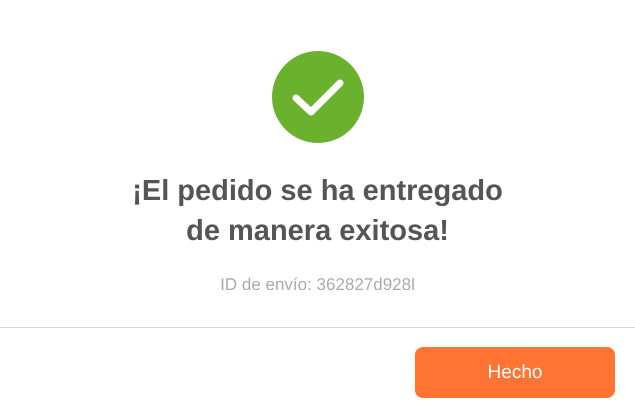 The image size is (635, 415). Describe the element at coordinates (515, 372) in the screenshot. I see `done-button: Hecho` at that location.